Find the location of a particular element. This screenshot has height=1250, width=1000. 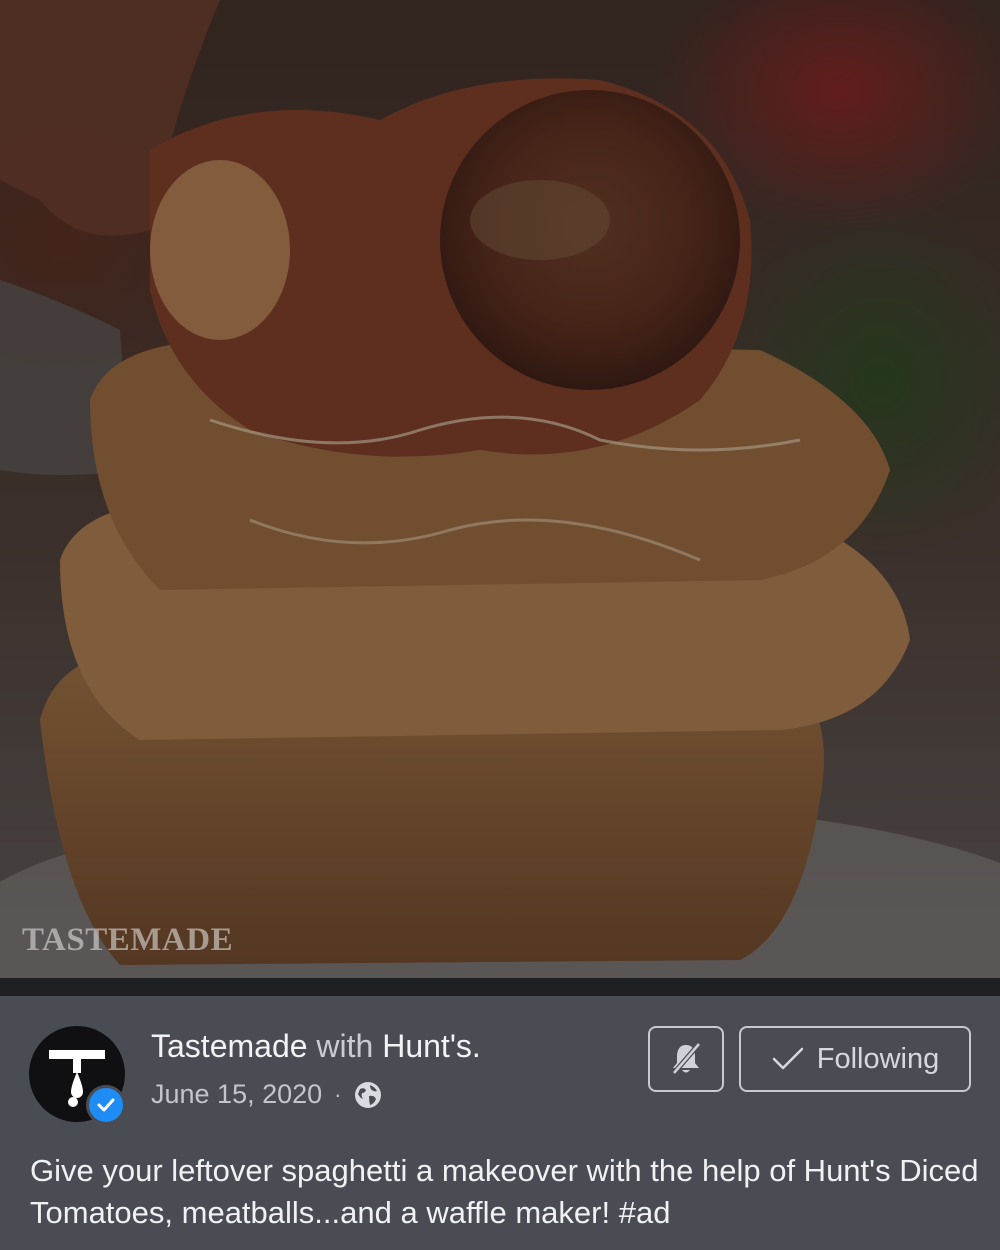

partner-name-link: Hunt's. is located at coordinates (431, 1046).